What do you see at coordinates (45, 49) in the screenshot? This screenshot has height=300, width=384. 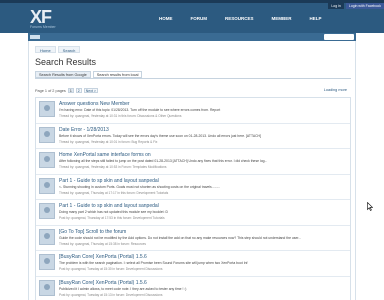 I see `breadcrumb-home: Home` at bounding box center [45, 49].